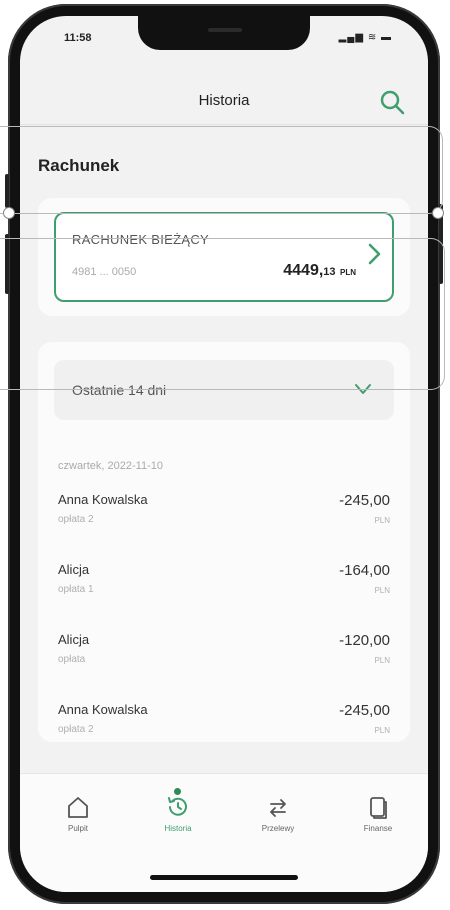 The image size is (450, 910). What do you see at coordinates (9, 213) in the screenshot?
I see `callout-dot-left` at bounding box center [9, 213].